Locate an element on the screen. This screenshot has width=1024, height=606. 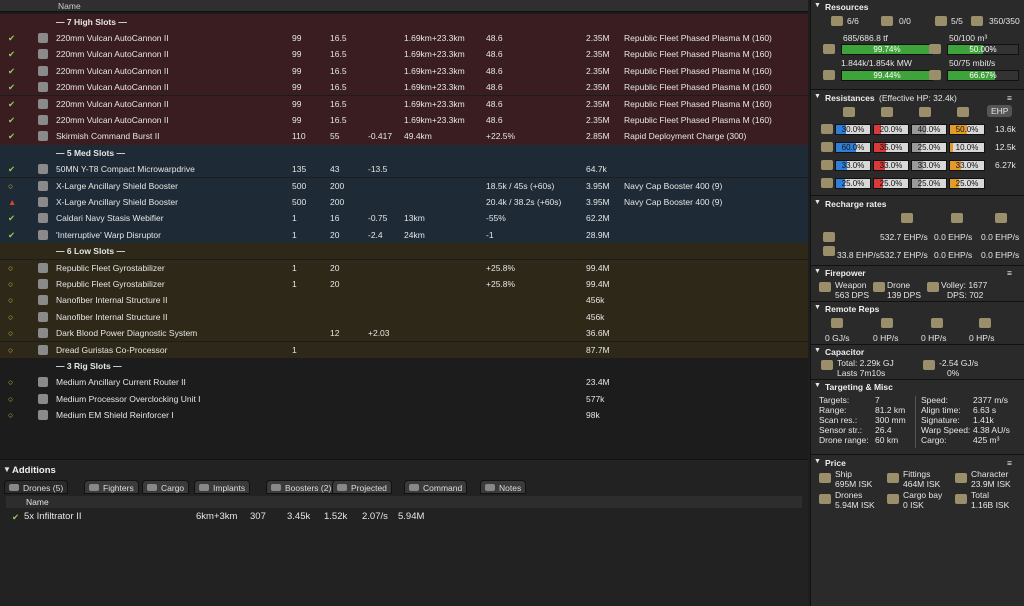
module-stat: +2.03 is located at coordinates (379, 333).